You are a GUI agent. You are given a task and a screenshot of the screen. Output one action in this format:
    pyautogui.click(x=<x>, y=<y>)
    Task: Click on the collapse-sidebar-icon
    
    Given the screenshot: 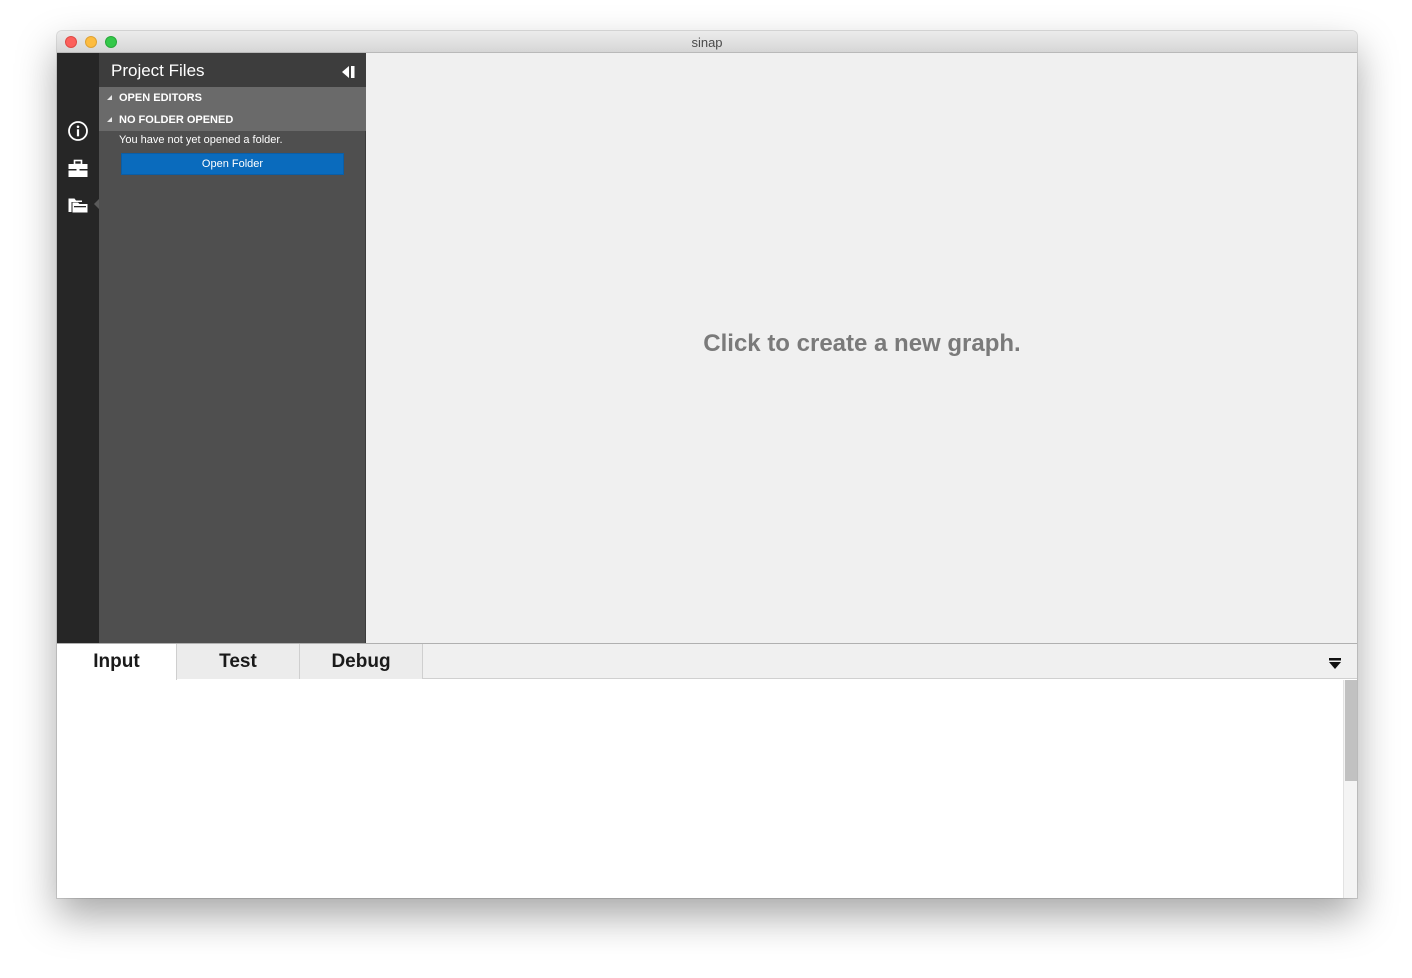 What is the action you would take?
    pyautogui.click(x=349, y=71)
    